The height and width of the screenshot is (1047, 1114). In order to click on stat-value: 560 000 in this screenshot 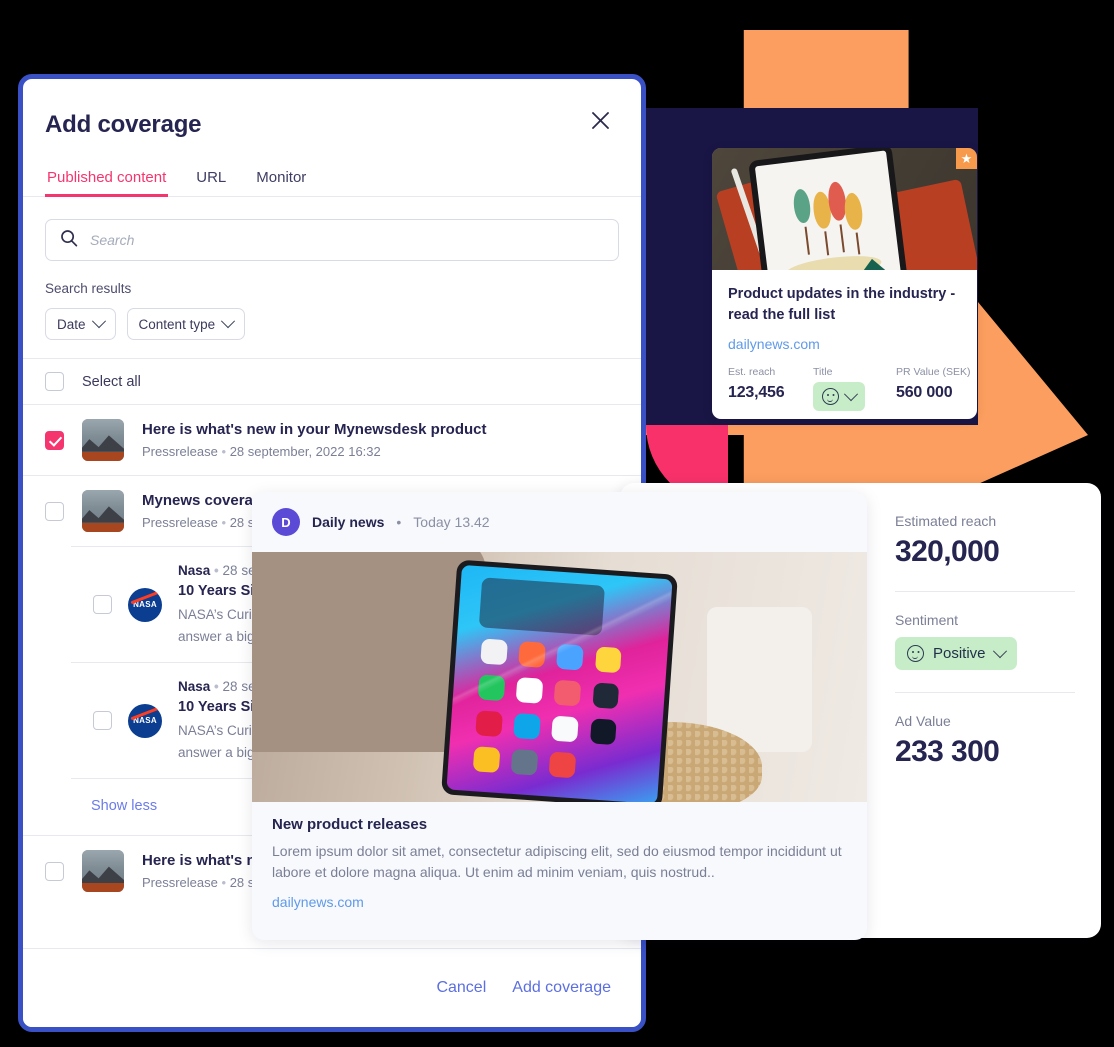, I will do `click(924, 393)`.